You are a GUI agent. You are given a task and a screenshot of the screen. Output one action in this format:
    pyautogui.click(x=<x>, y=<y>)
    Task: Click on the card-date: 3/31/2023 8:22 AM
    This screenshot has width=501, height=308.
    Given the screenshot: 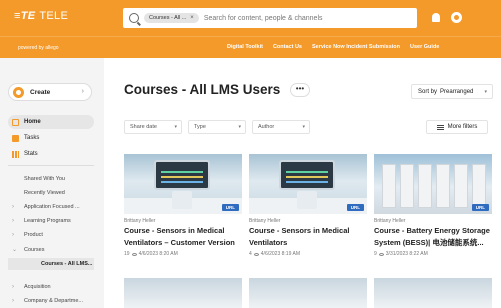 What is the action you would take?
    pyautogui.click(x=406, y=254)
    